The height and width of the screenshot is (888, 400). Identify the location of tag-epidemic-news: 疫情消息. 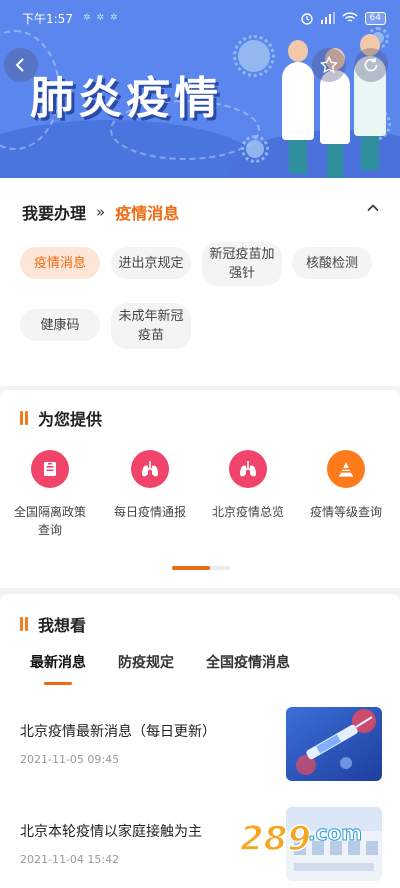
(60, 263).